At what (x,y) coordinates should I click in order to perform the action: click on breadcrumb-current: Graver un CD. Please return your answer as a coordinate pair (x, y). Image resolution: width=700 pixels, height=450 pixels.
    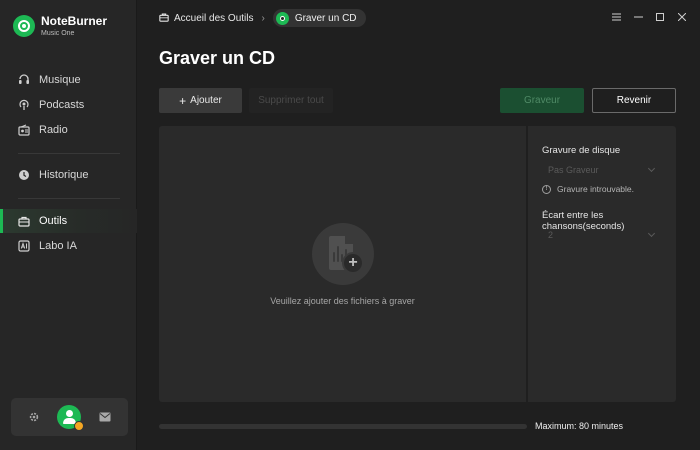
    Looking at the image, I should click on (319, 18).